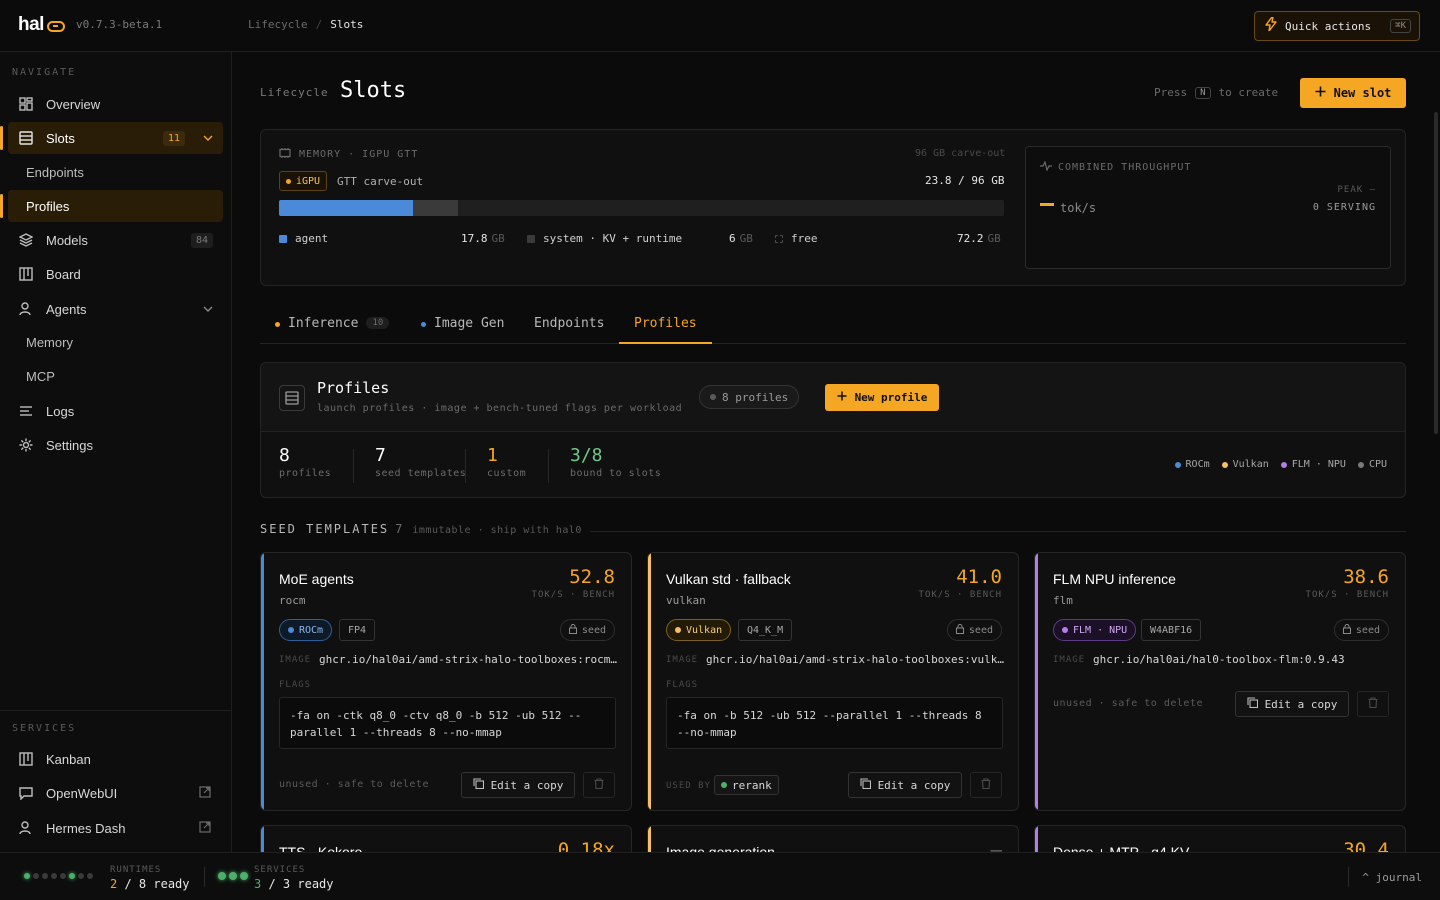  I want to click on runtime-status-dots, so click(58, 876).